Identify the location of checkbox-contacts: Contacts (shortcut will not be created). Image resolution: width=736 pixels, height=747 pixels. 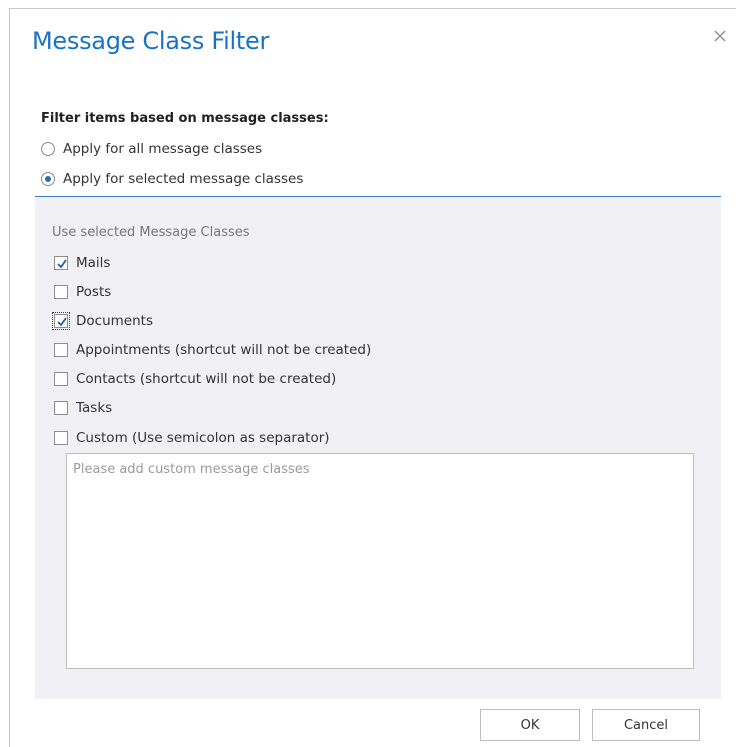
(195, 379).